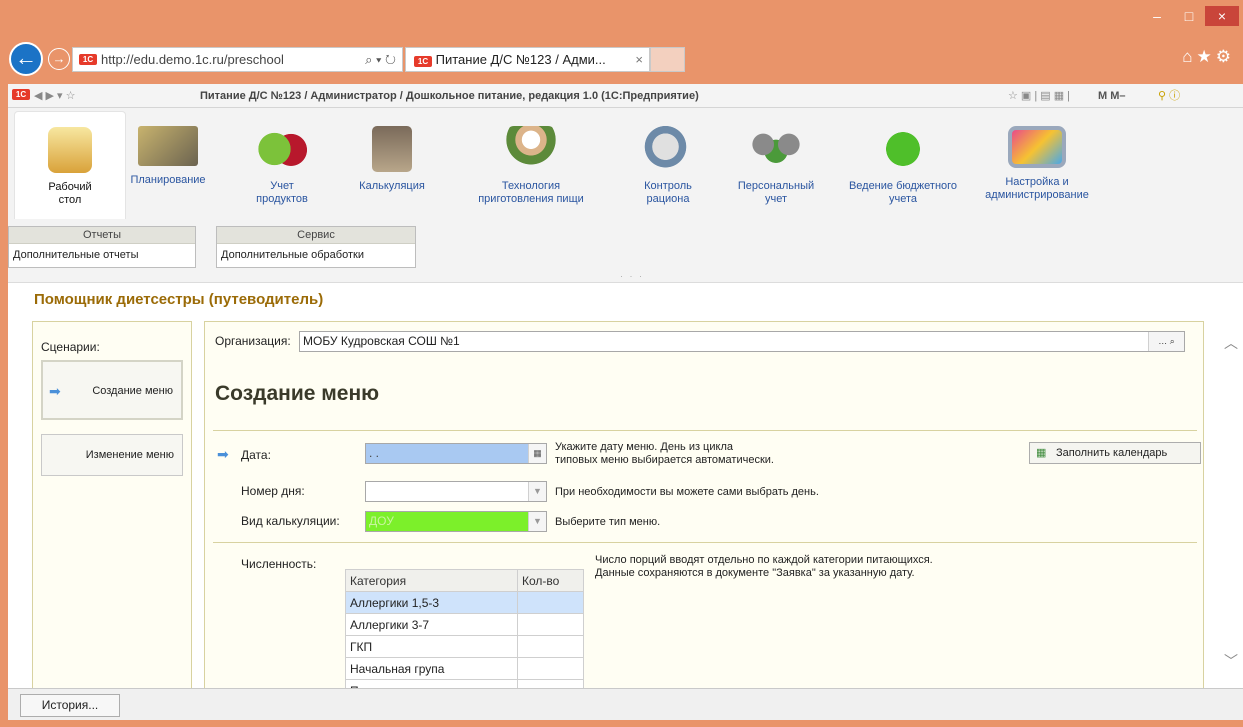  I want to click on button-label: Заполнить календарь, so click(1112, 453).